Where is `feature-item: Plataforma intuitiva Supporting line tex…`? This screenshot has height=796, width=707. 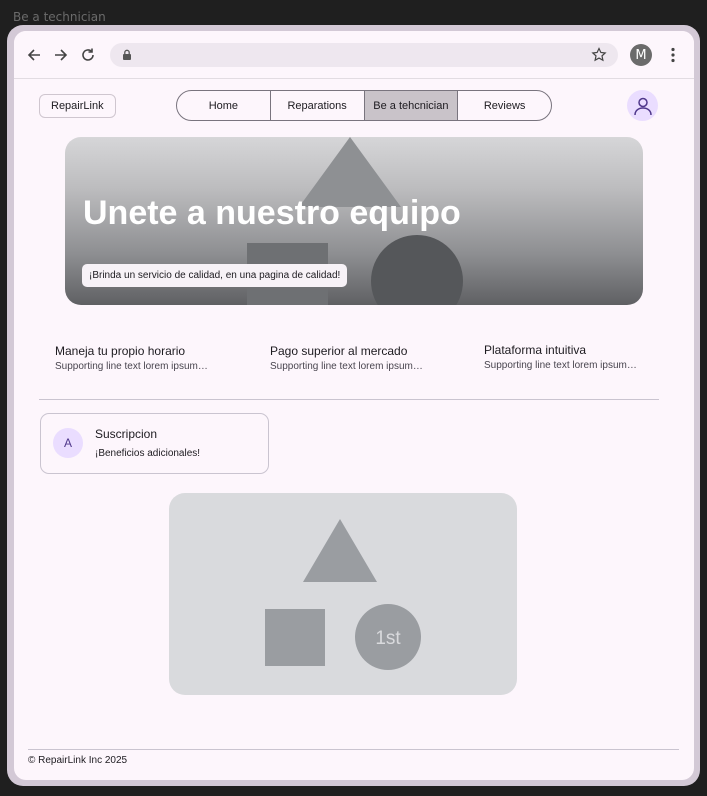 feature-item: Plataforma intuitiva Supporting line tex… is located at coordinates (574, 357).